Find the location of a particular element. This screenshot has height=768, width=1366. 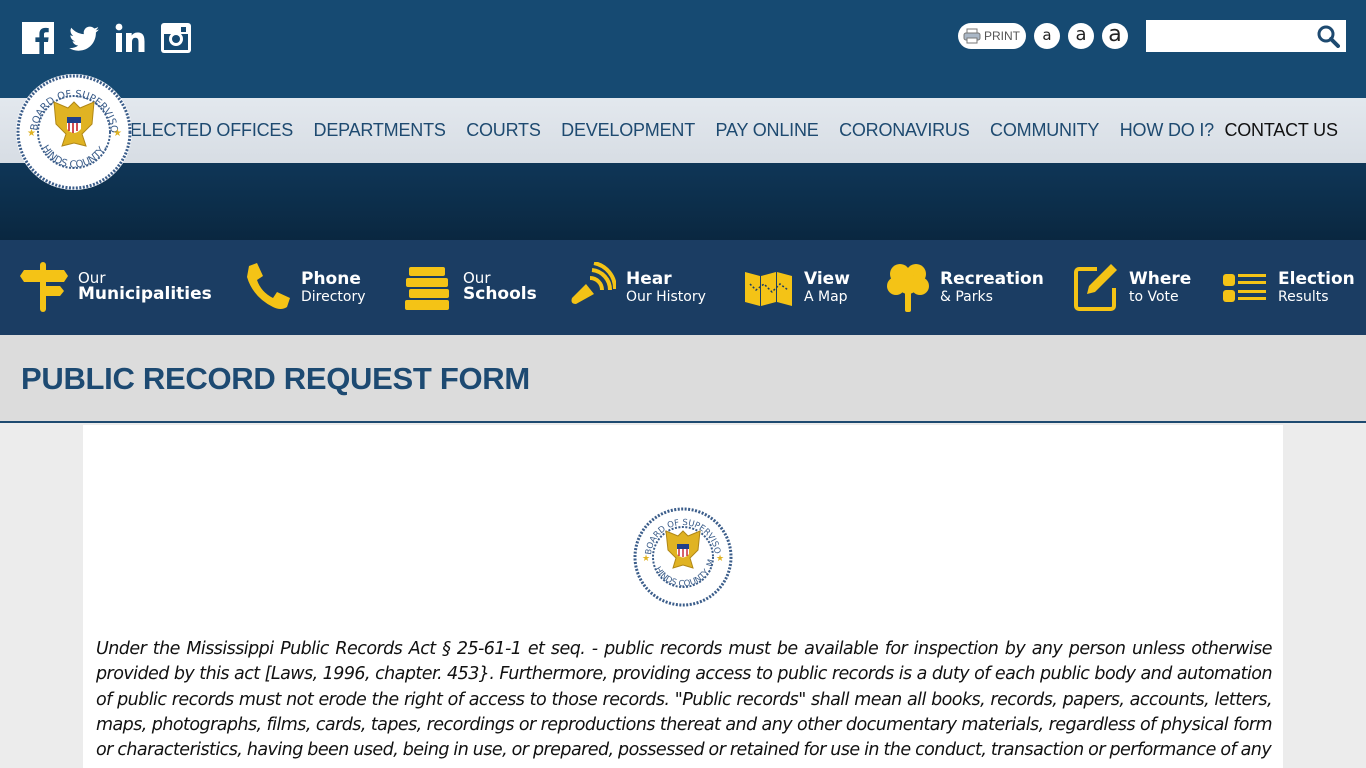

quick-link-big: View is located at coordinates (827, 278).